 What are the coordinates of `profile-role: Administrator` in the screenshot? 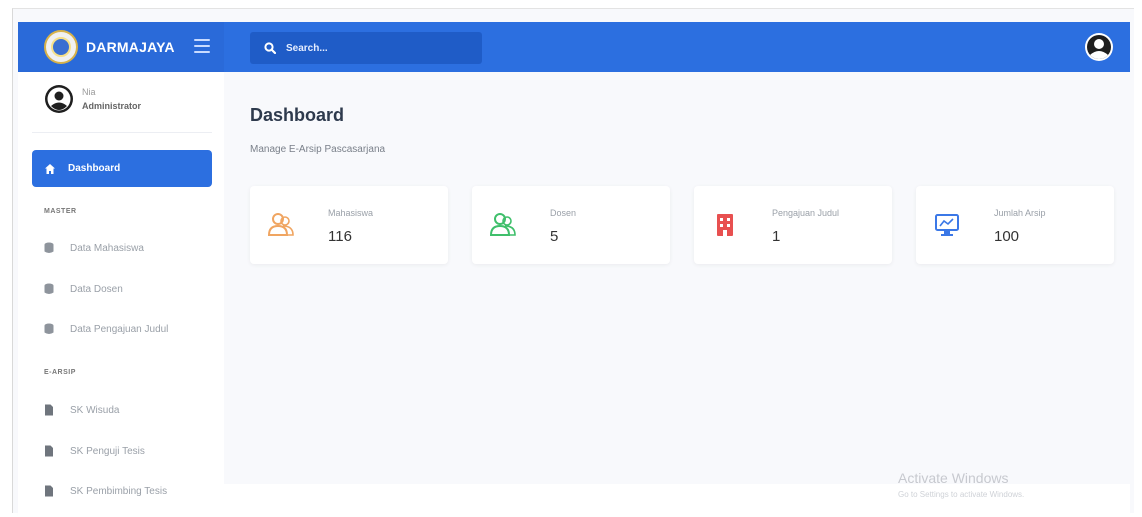 It's located at (112, 106).